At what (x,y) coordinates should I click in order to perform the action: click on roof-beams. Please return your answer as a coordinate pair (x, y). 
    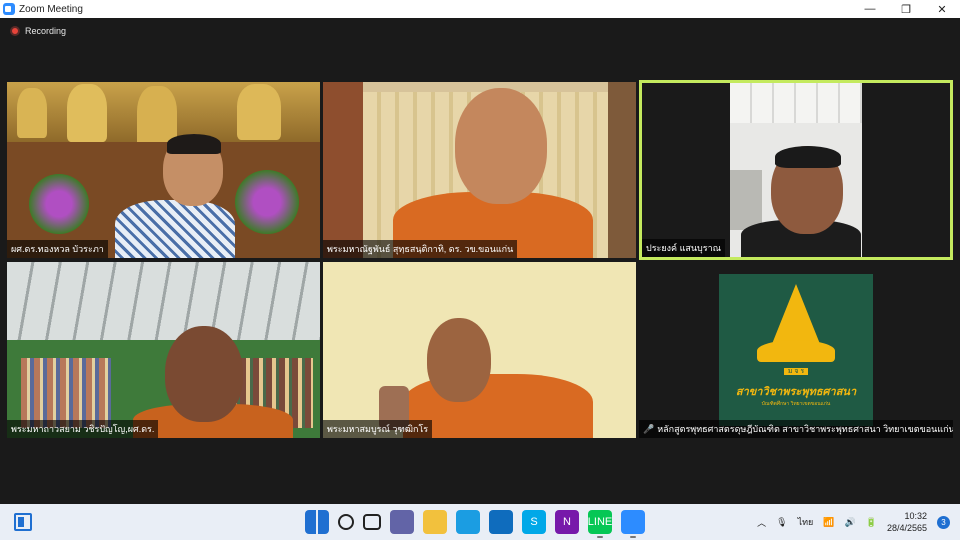
    Looking at the image, I should click on (163, 301).